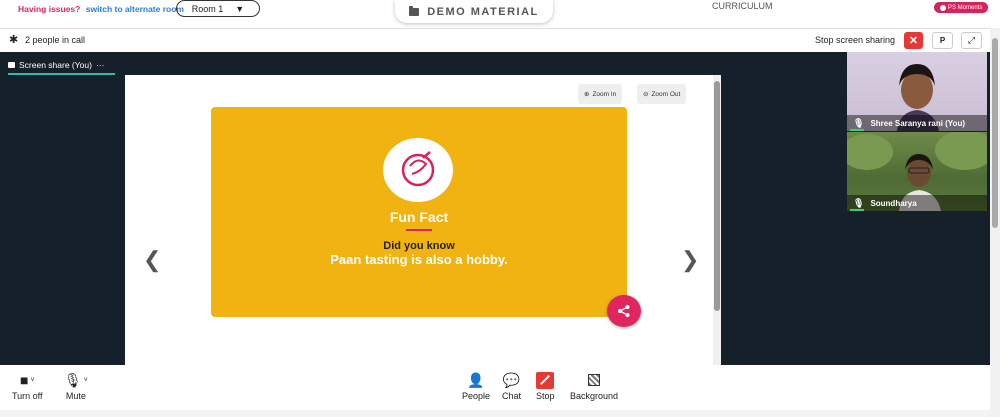  Describe the element at coordinates (135, 9) in the screenshot. I see `alternate-room-link: switch to alternate room` at that location.